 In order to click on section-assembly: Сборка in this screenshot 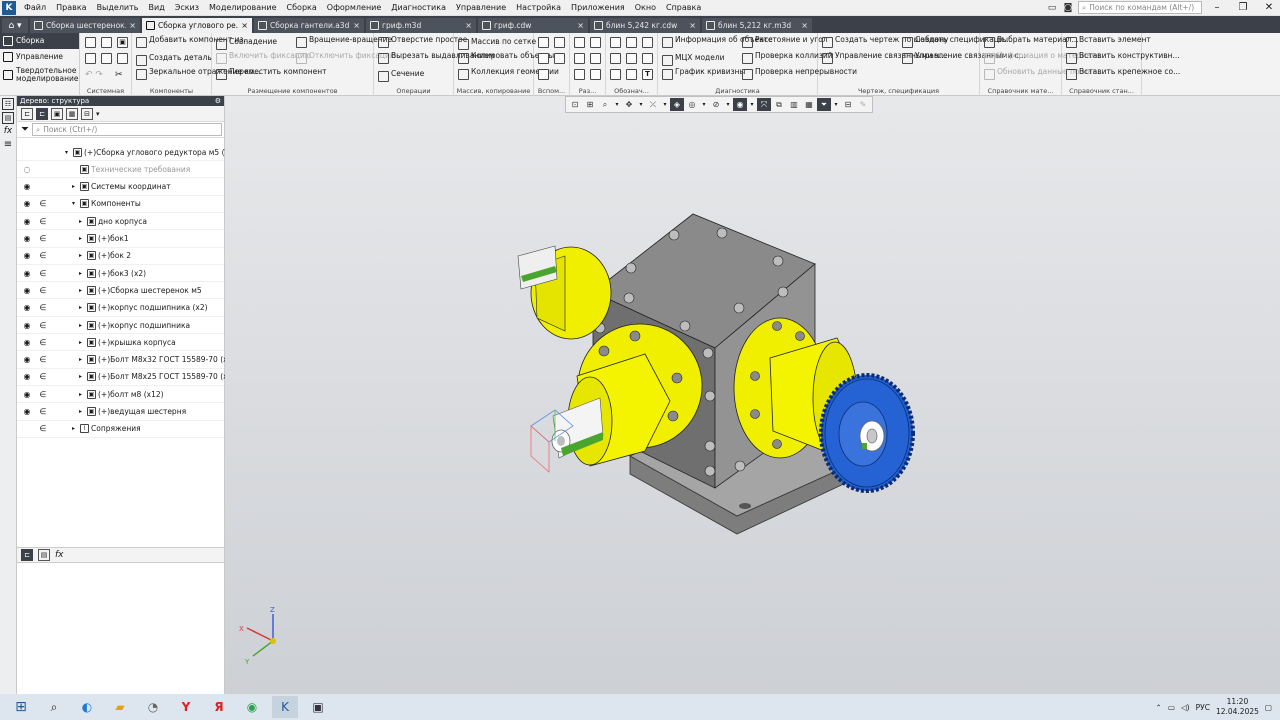, I will do `click(39, 41)`.